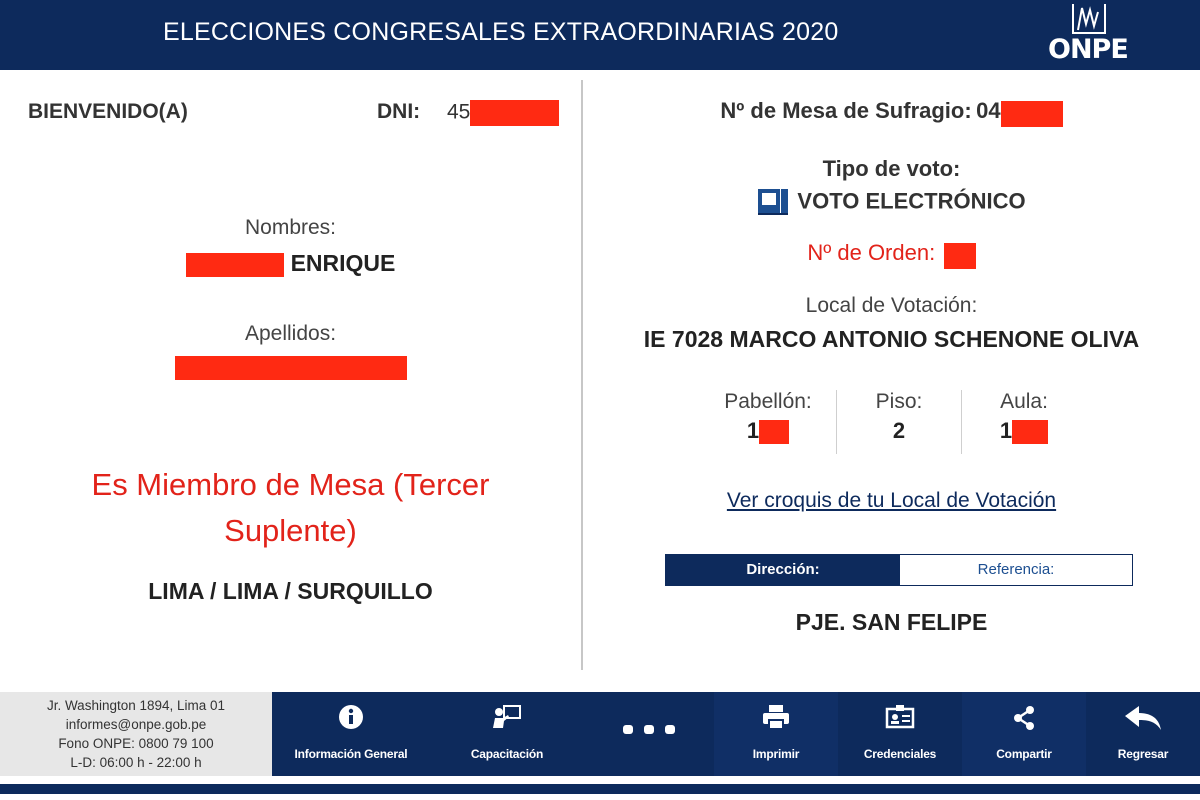 This screenshot has width=1200, height=800. Describe the element at coordinates (136, 724) in the screenshot. I see `email-text: informes@onpe.gob.pe` at that location.